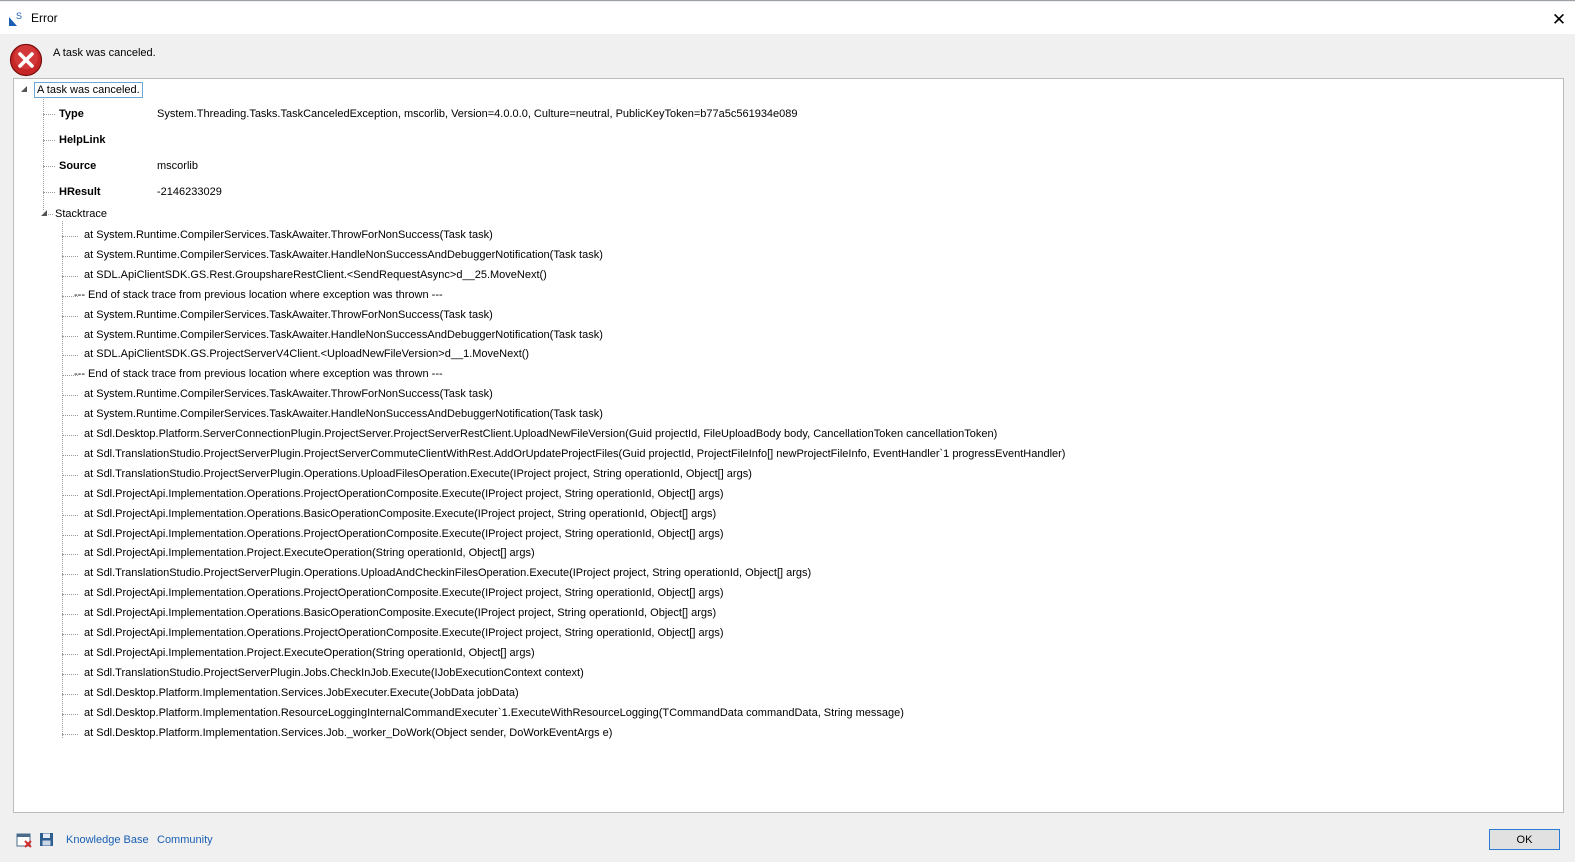 The width and height of the screenshot is (1575, 862). What do you see at coordinates (88, 90) in the screenshot?
I see `tree-root-node: A task was canceled.` at bounding box center [88, 90].